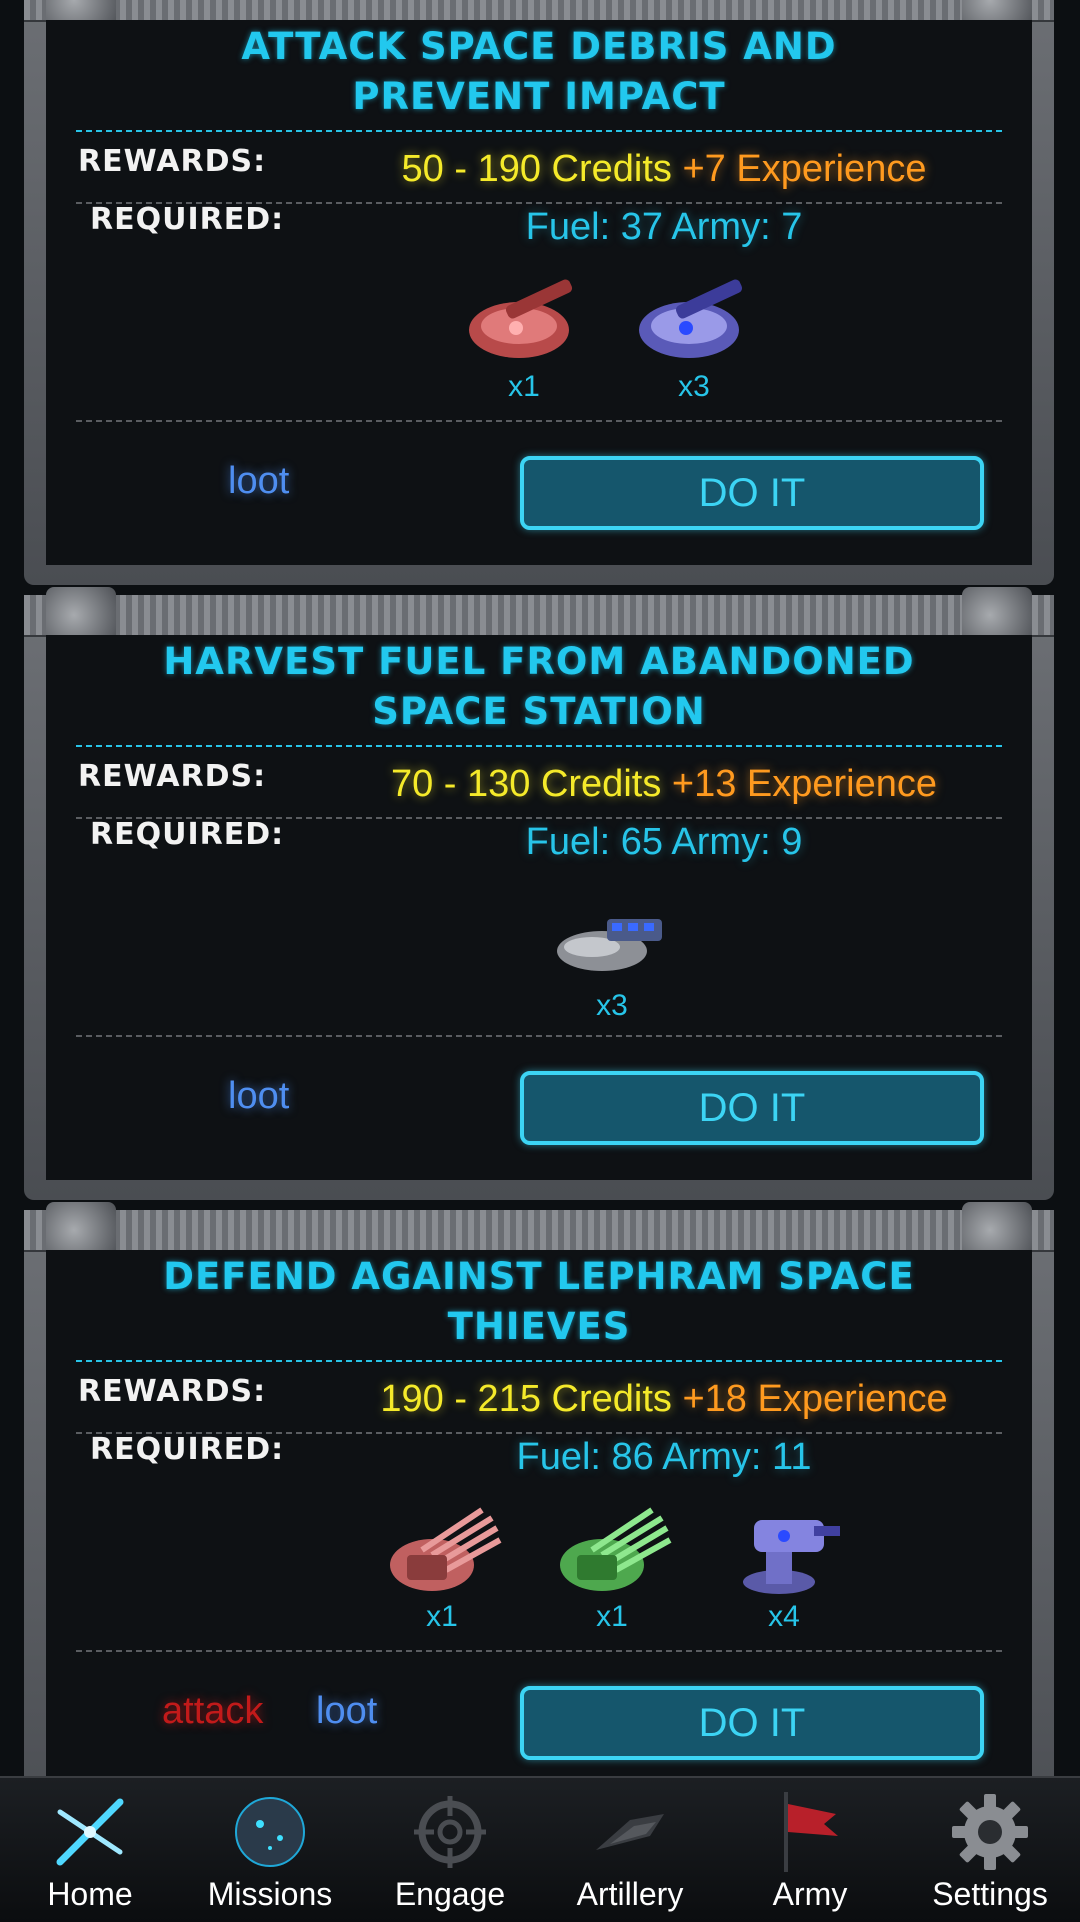 This screenshot has height=1922, width=1080. Describe the element at coordinates (990, 1832) in the screenshot. I see `settings-gear-icon` at that location.